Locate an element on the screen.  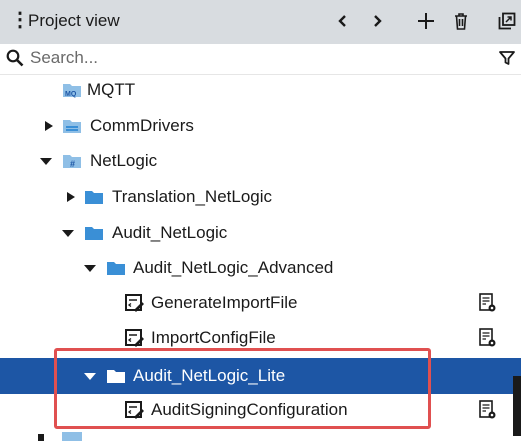
chevron-left-icon is located at coordinates (343, 21).